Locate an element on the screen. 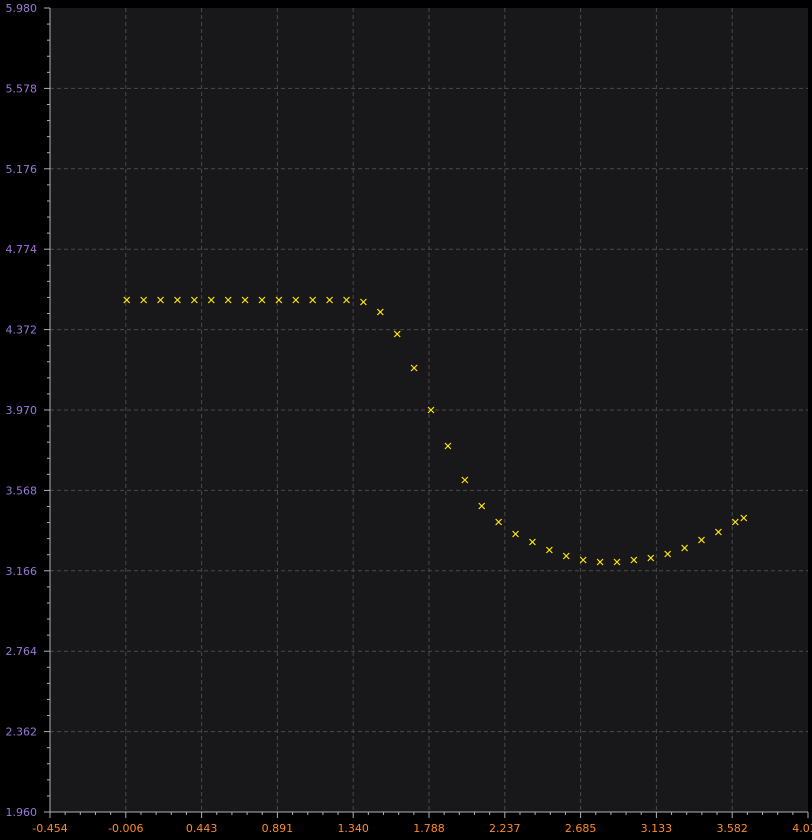 The image size is (812, 840). x-tick-label: 4.030 is located at coordinates (802, 828).